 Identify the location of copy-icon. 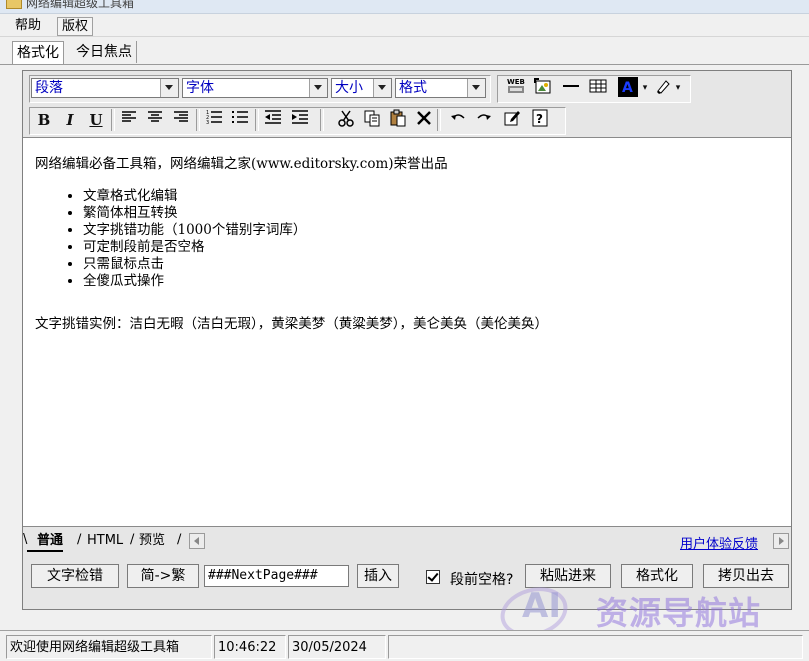
(372, 120).